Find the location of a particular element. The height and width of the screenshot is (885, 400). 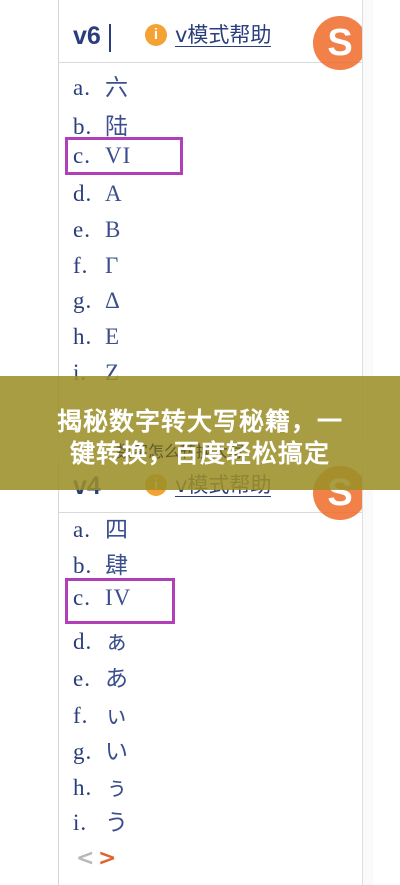

text-caret is located at coordinates (110, 38).